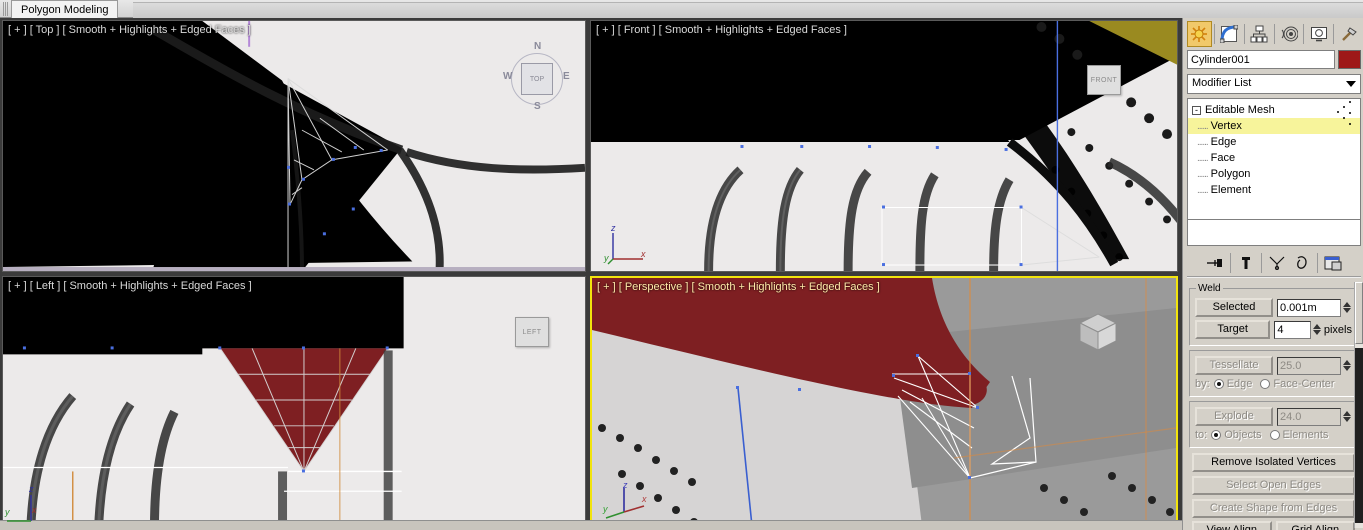 The width and height of the screenshot is (1363, 530). I want to click on tessellate-value: 25.0, so click(1309, 365).